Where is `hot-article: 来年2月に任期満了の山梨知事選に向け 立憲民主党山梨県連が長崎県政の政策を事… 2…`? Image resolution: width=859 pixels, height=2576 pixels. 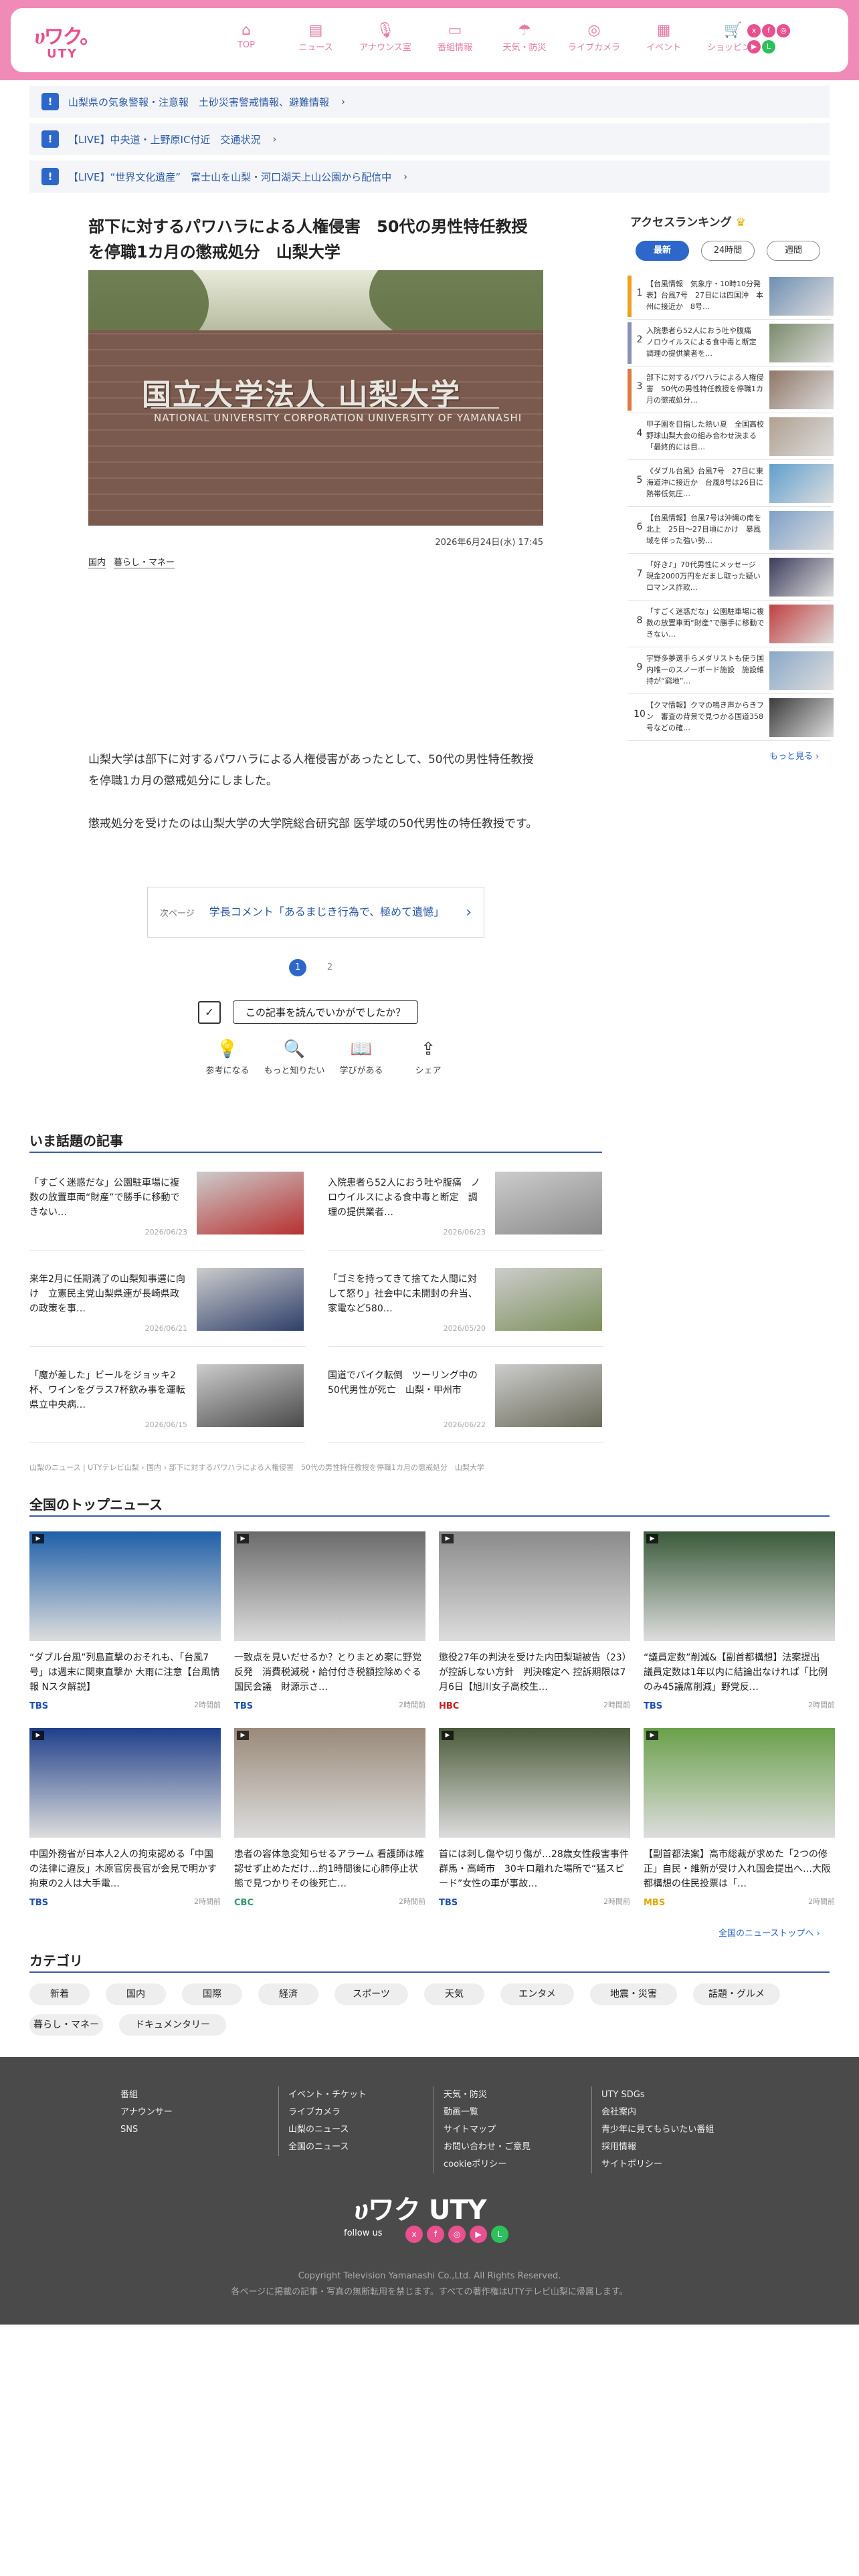
hot-article: 来年2月に任期満了の山梨知事選に向け 立憲民主党山梨県連が長崎県政の政策を事… 2… is located at coordinates (167, 1307).